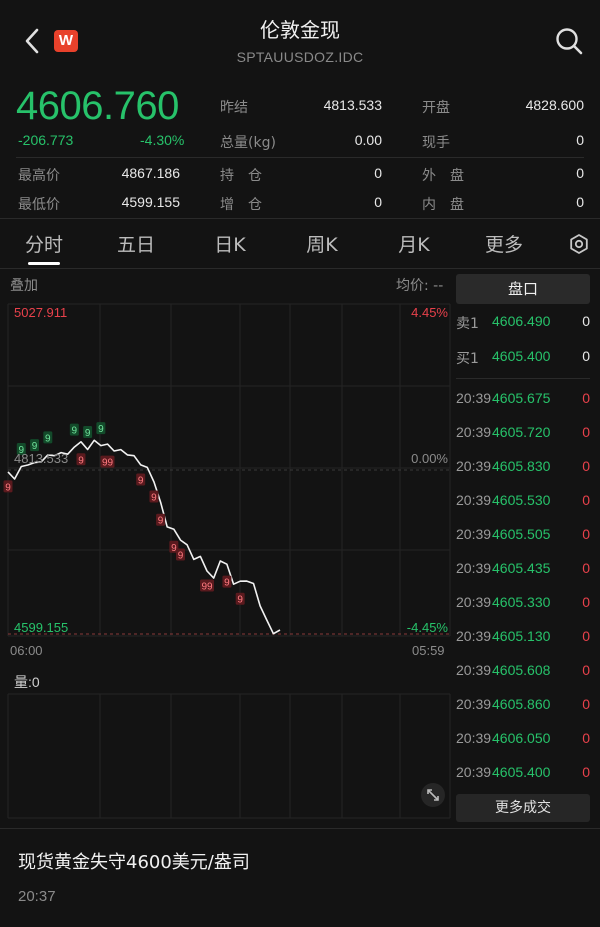 This screenshot has width=600, height=927. I want to click on trade-row: 20:39 4605.830 0, so click(523, 466).